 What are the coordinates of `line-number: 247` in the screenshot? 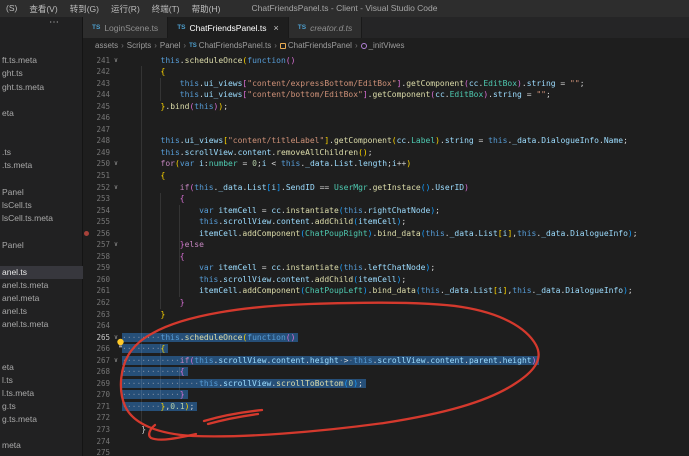 It's located at (96, 130).